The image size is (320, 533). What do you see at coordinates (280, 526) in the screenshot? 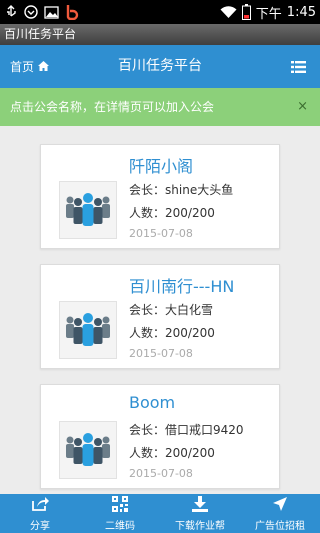
I see `tab-label: 广告位招租` at bounding box center [280, 526].